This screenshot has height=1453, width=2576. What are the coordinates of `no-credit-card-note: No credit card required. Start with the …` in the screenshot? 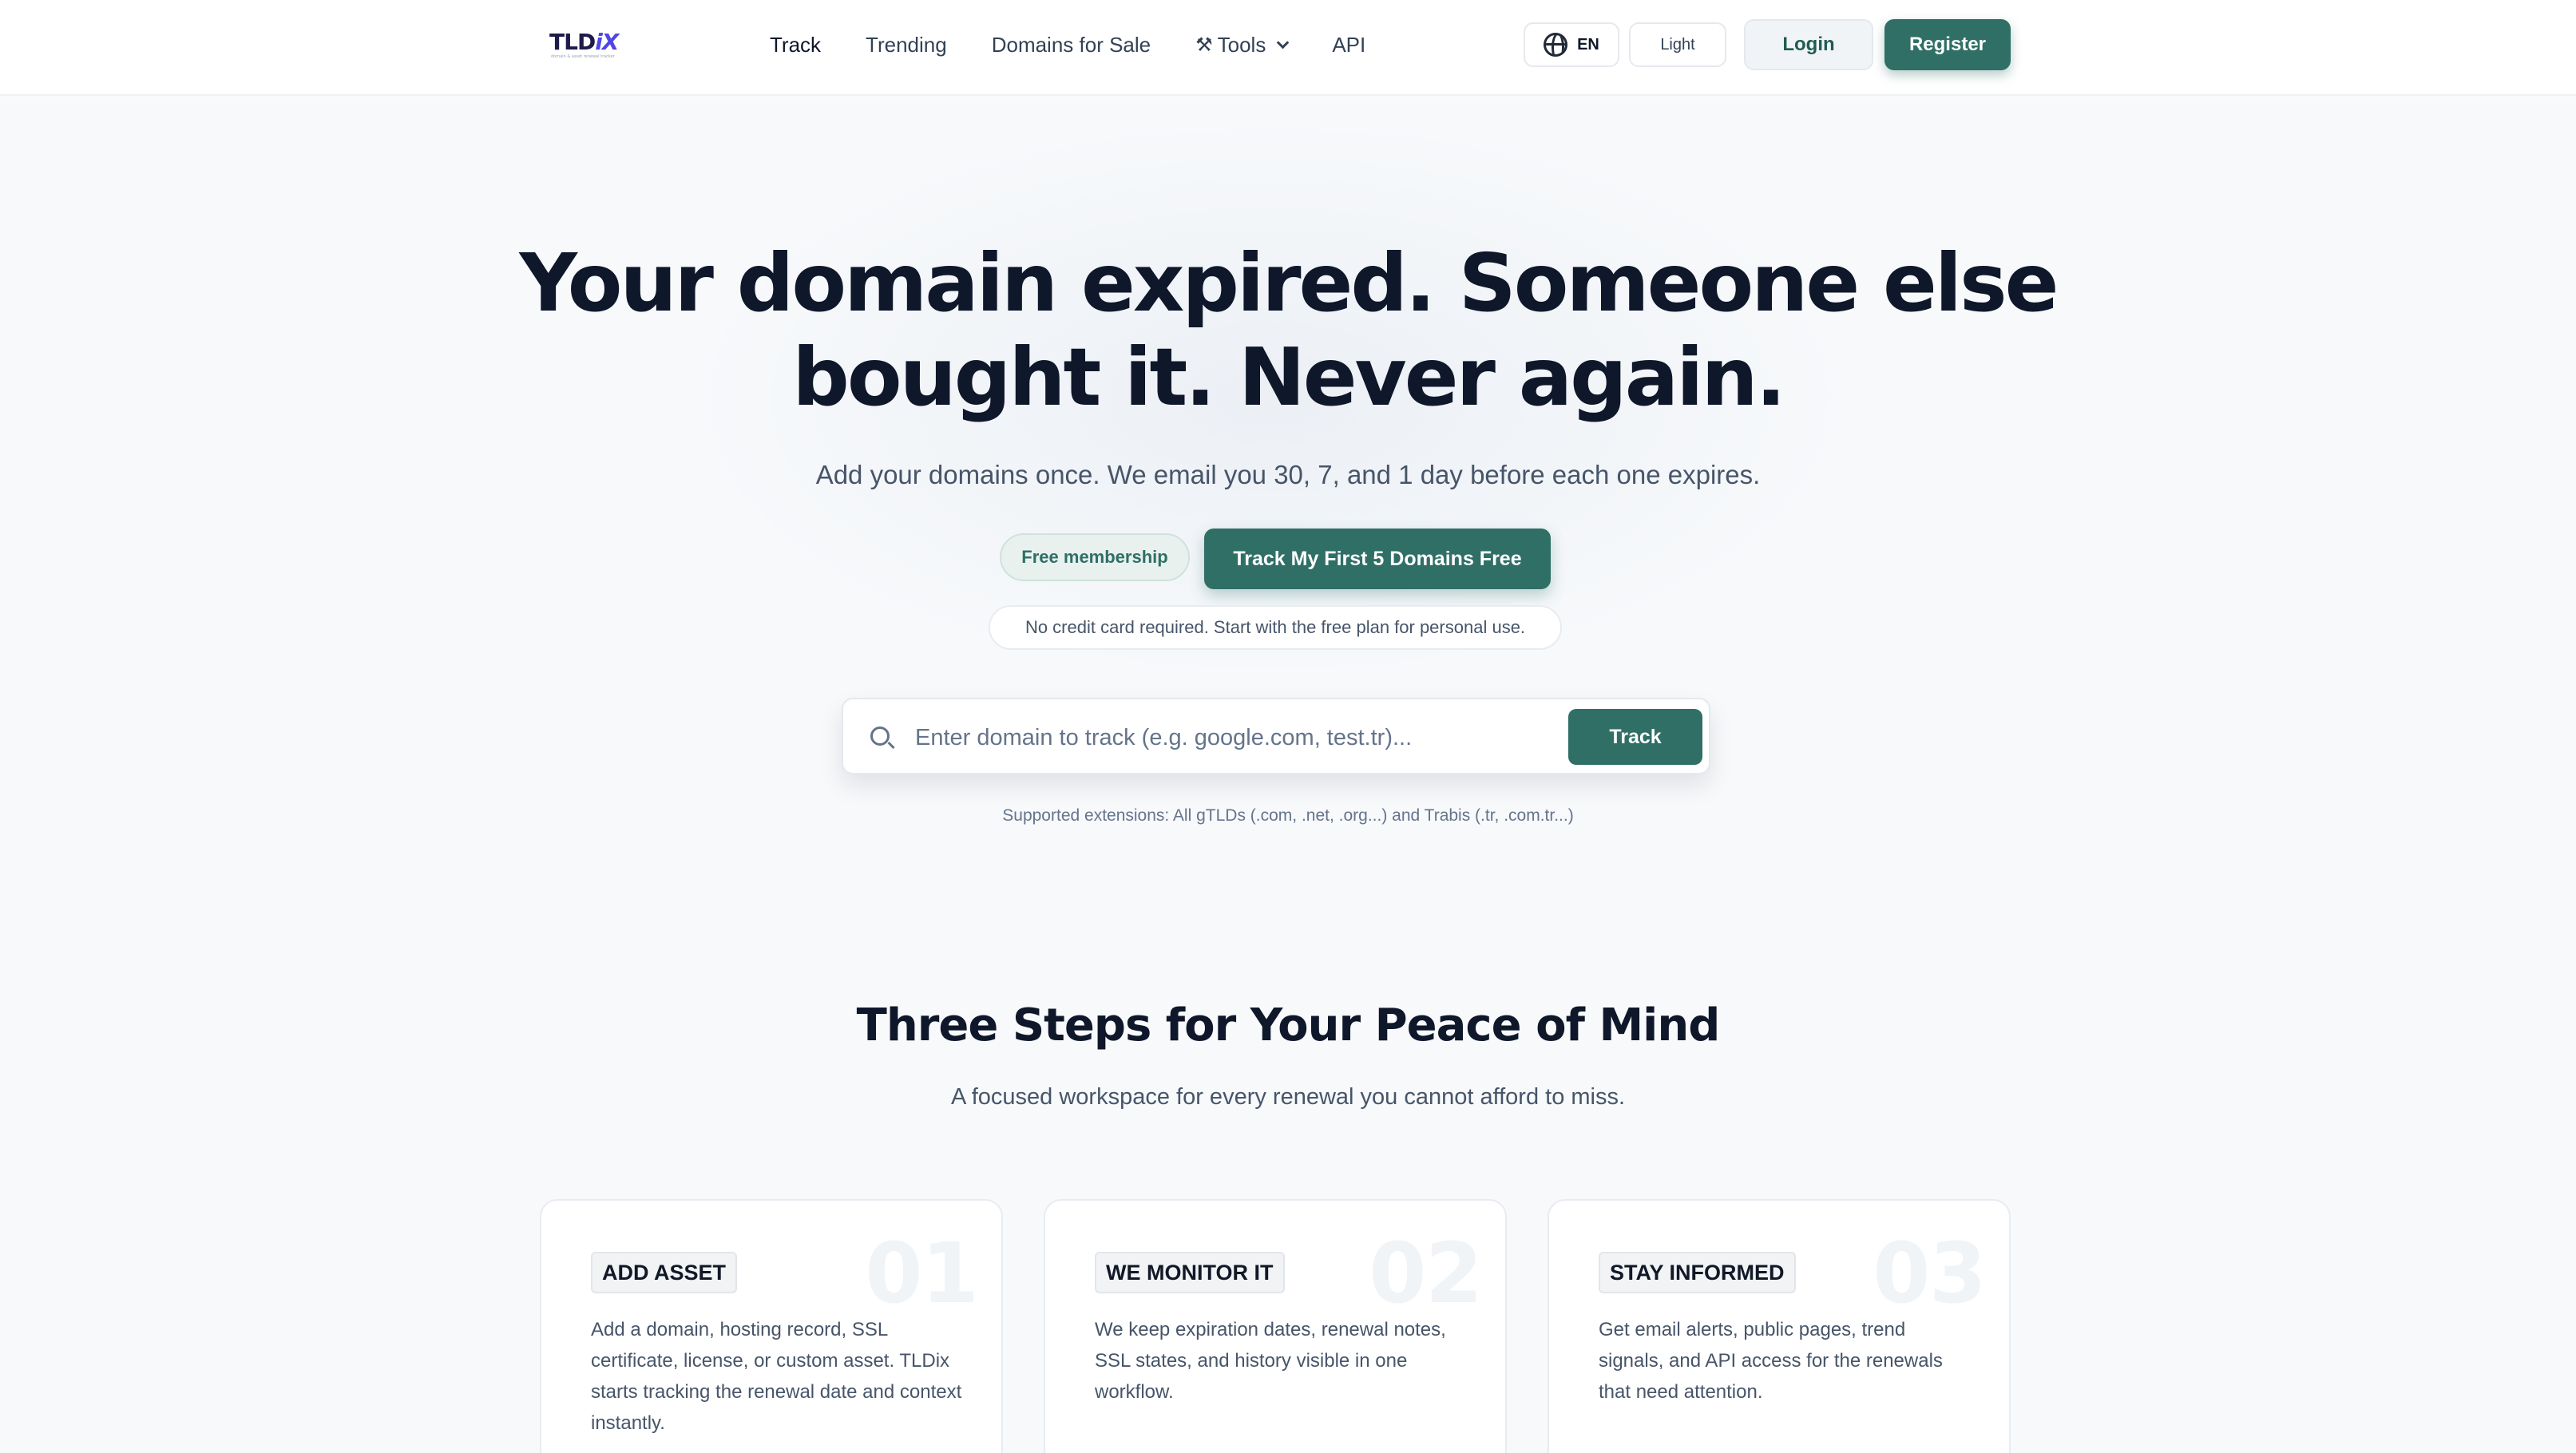 It's located at (1275, 628).